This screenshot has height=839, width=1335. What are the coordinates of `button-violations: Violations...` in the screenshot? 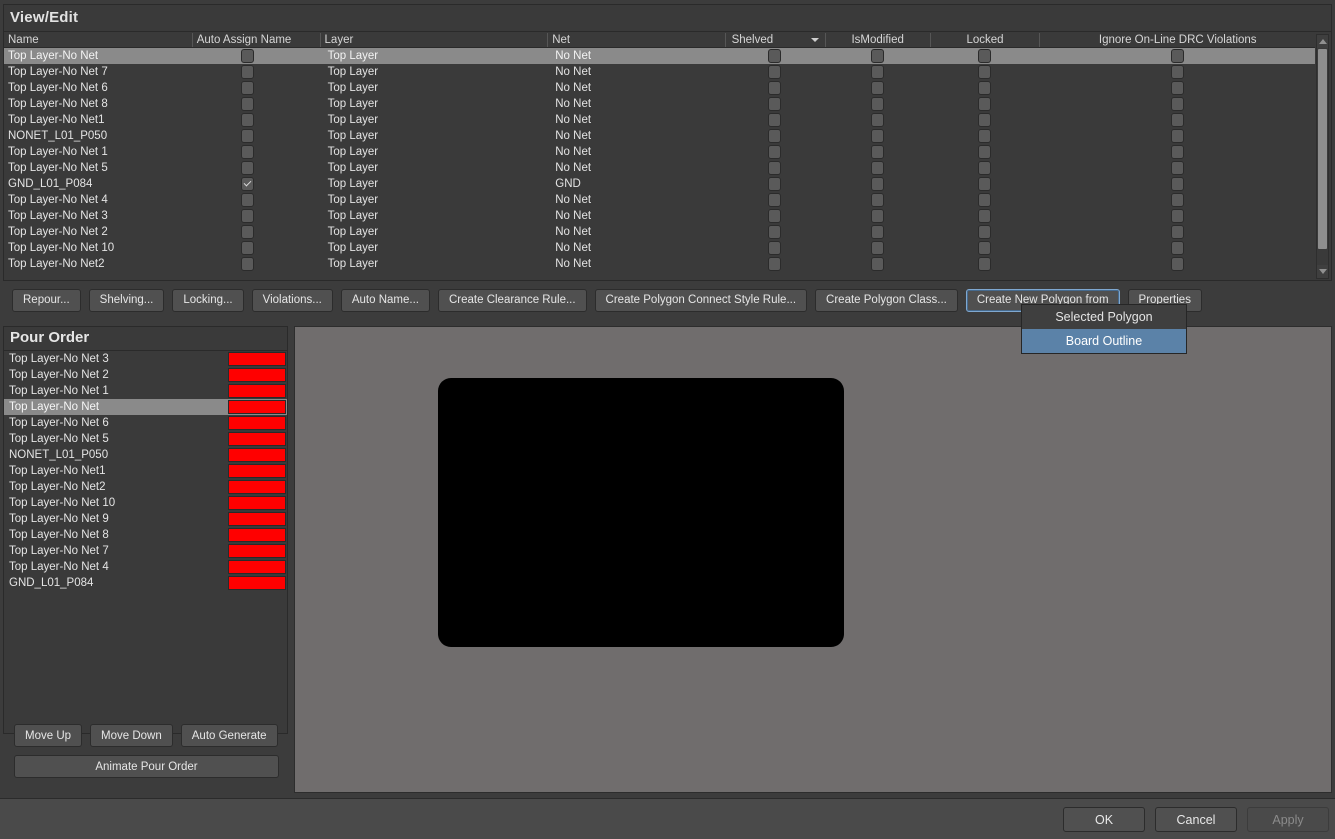 It's located at (292, 300).